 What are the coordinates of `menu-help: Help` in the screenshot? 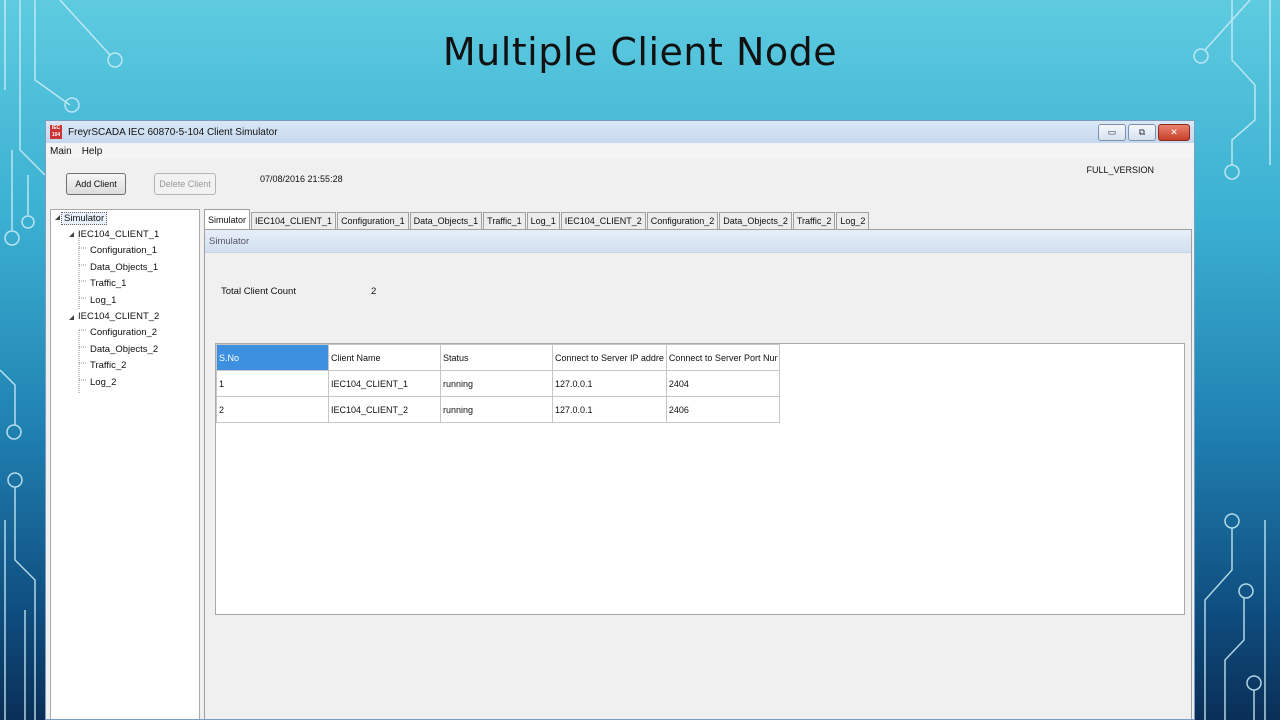 It's located at (92, 151).